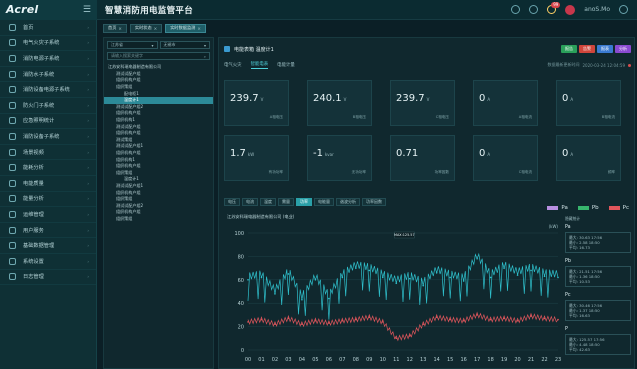 The image size is (637, 369). I want to click on sidebar-item: 能量分析 ›, so click(48, 200).